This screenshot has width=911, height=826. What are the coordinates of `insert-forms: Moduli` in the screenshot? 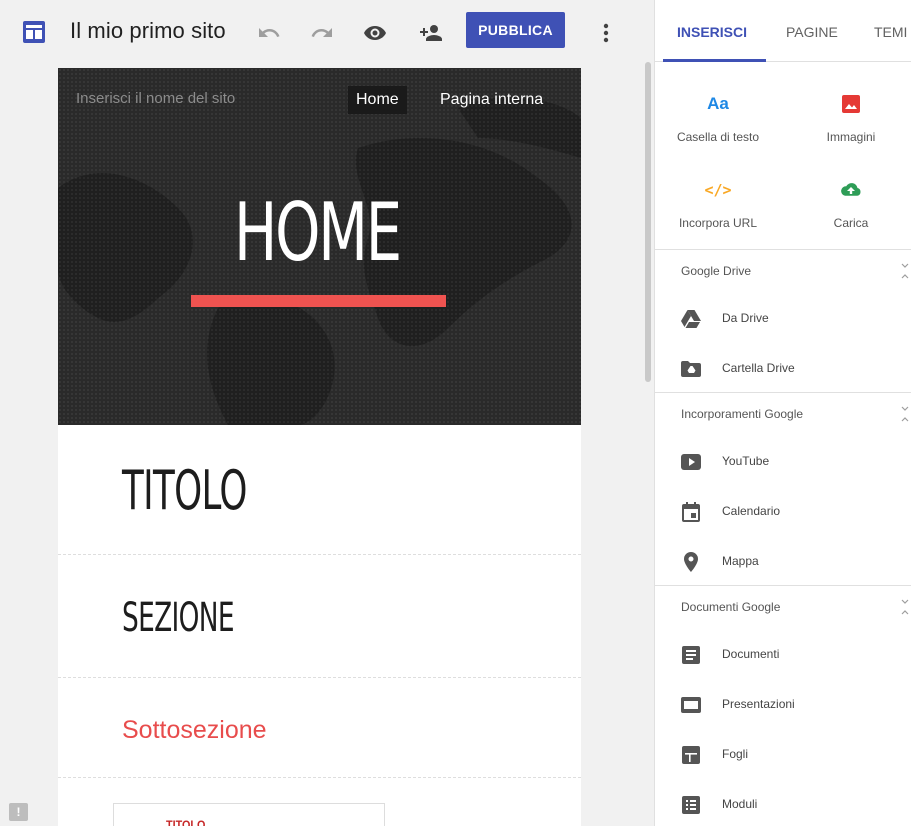 It's located at (783, 805).